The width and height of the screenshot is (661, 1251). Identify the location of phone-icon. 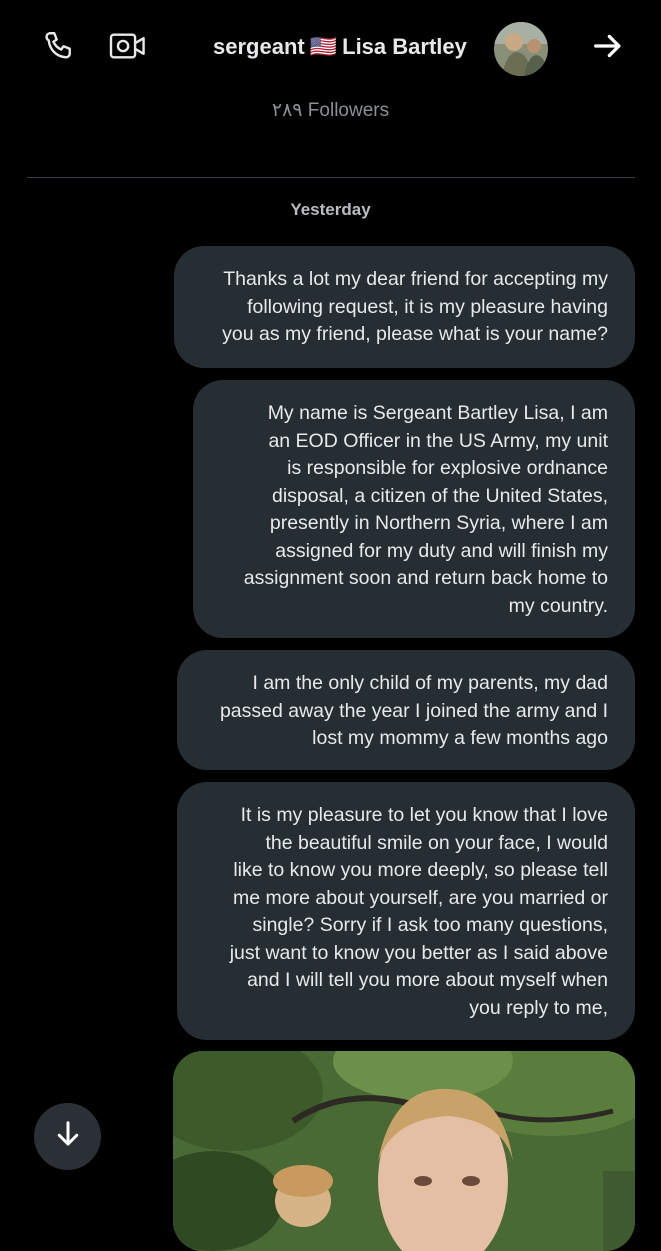
(60, 48).